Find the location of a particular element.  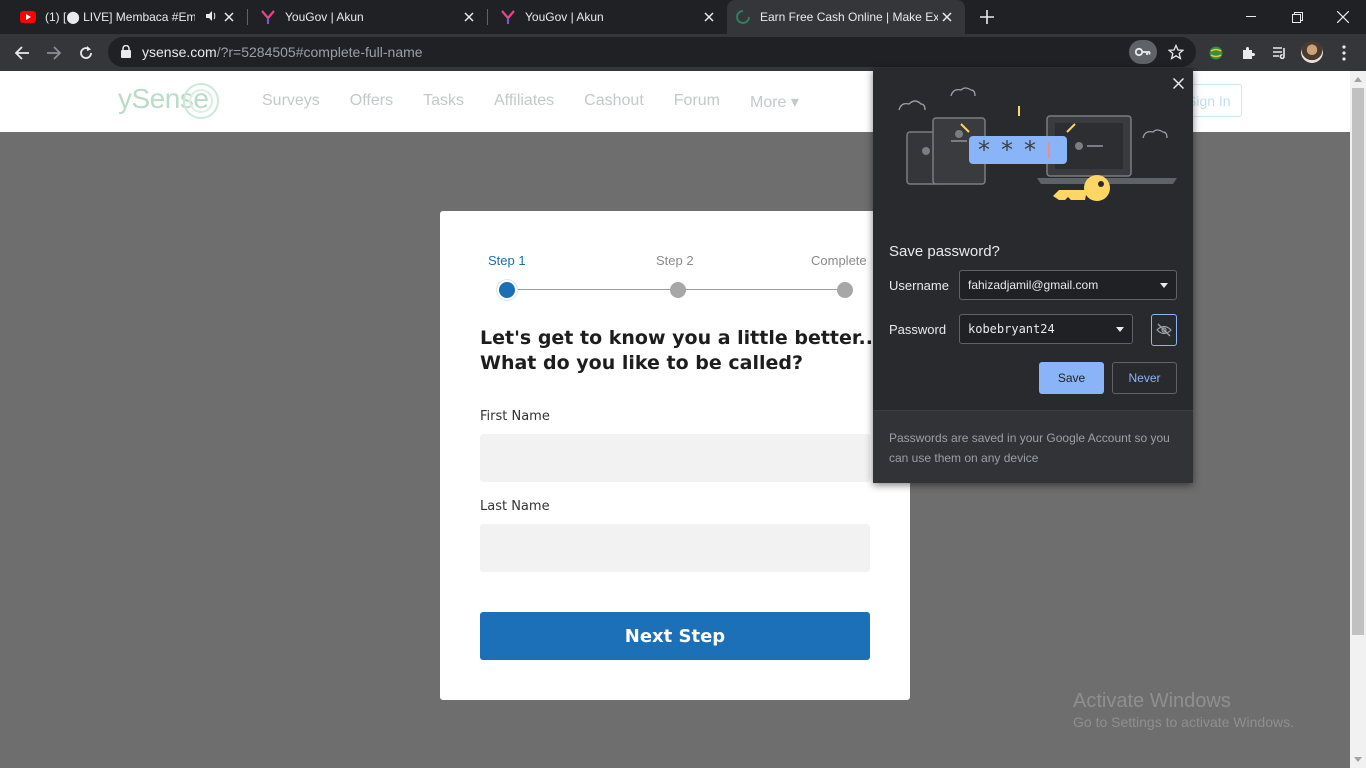

tab-yougov-2: YouGov | Akun is located at coordinates (607, 17).